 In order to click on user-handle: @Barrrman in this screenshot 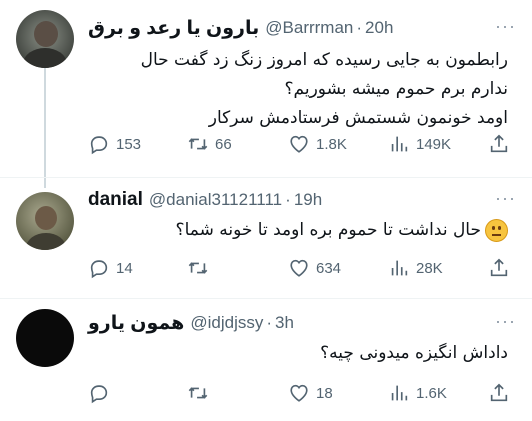, I will do `click(309, 28)`.